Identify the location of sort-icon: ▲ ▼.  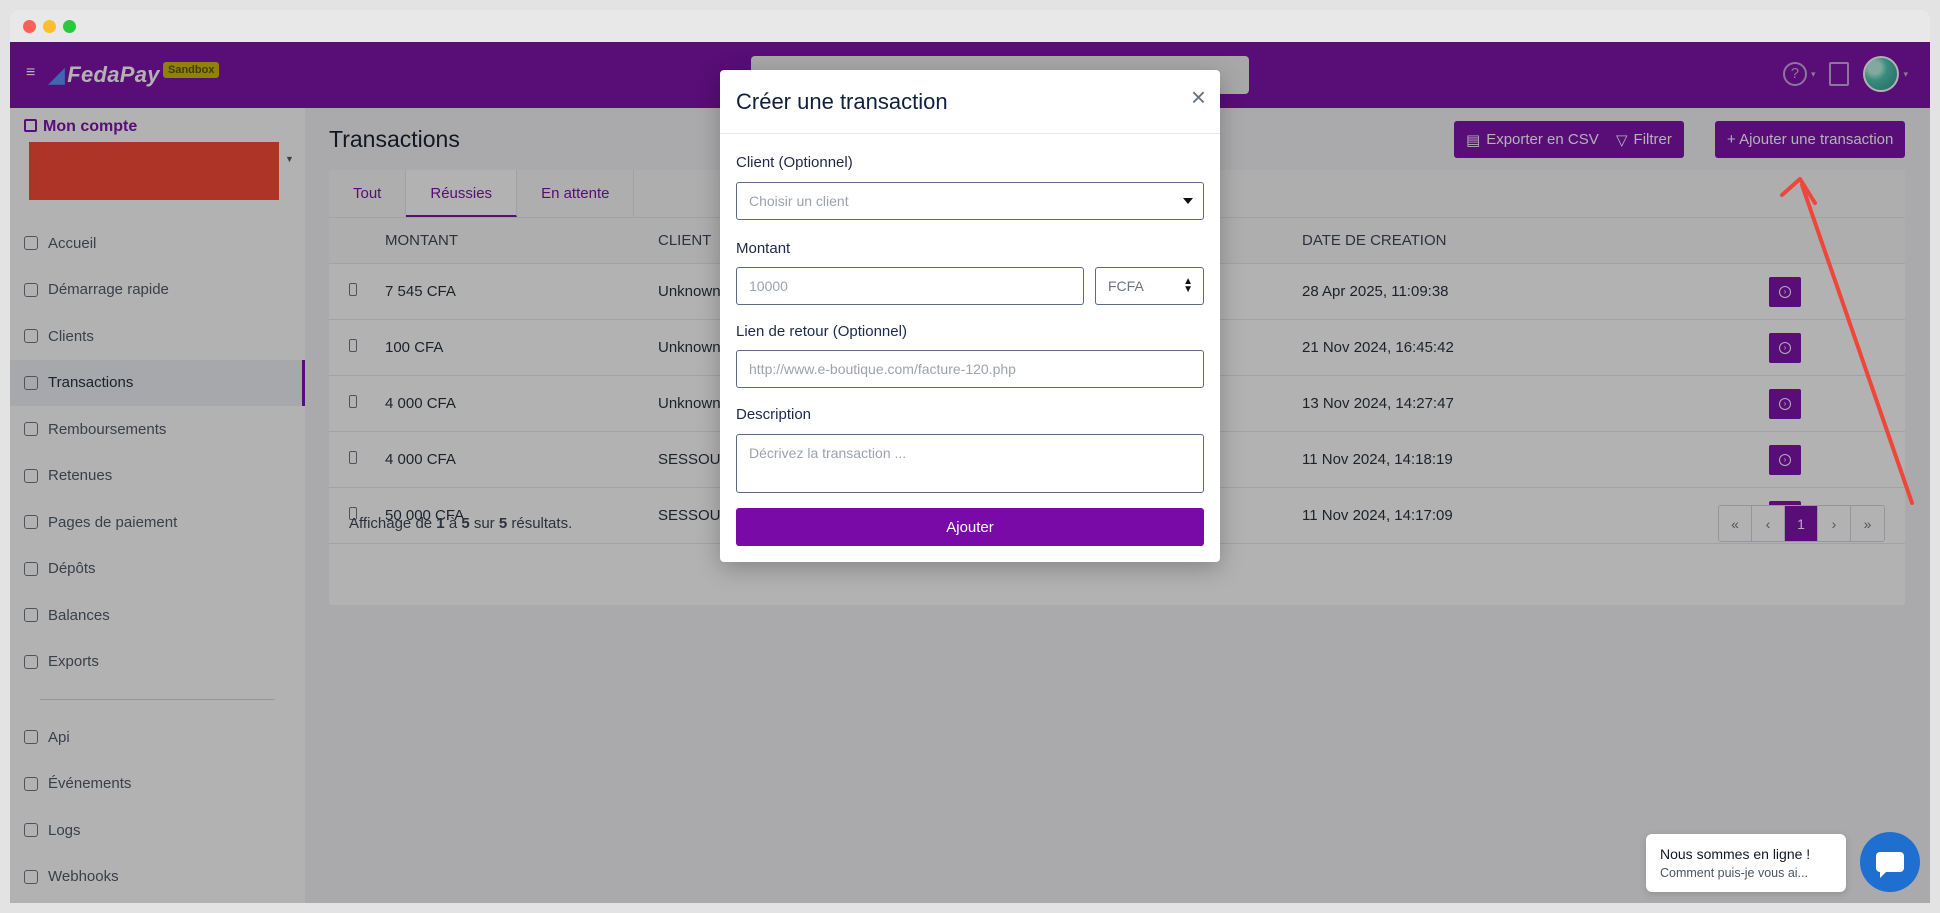
(1188, 285).